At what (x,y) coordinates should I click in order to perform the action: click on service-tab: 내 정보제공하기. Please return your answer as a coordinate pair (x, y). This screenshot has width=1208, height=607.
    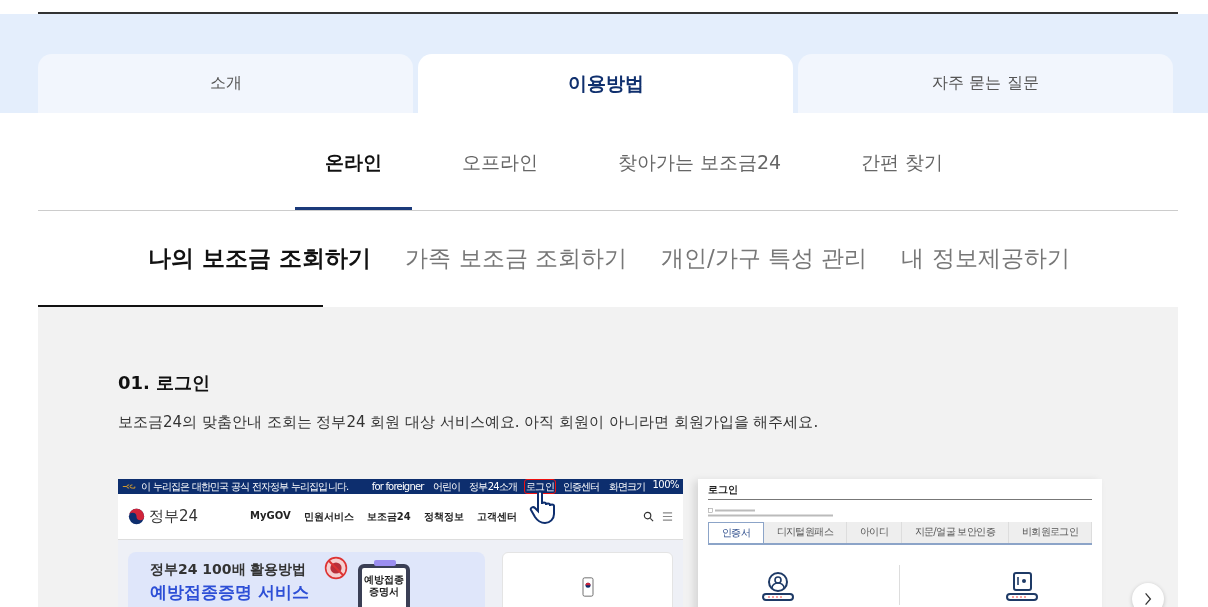
    Looking at the image, I should click on (985, 258).